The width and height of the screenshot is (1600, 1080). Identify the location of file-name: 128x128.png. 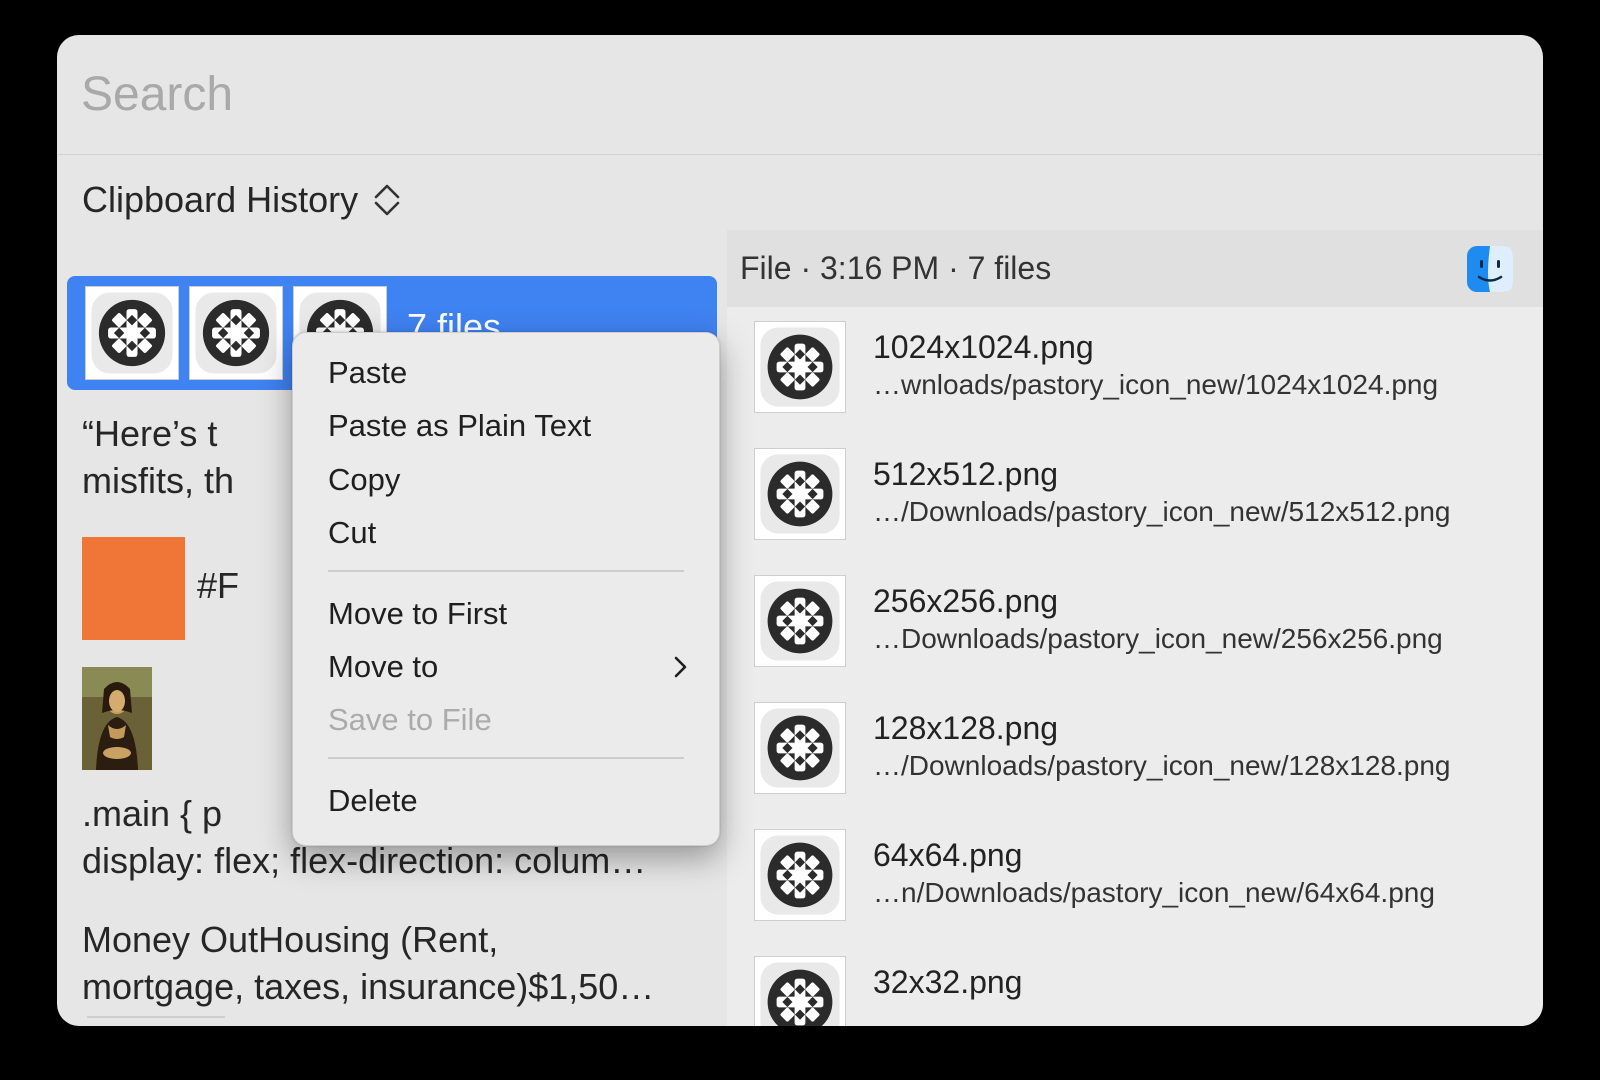
(966, 728).